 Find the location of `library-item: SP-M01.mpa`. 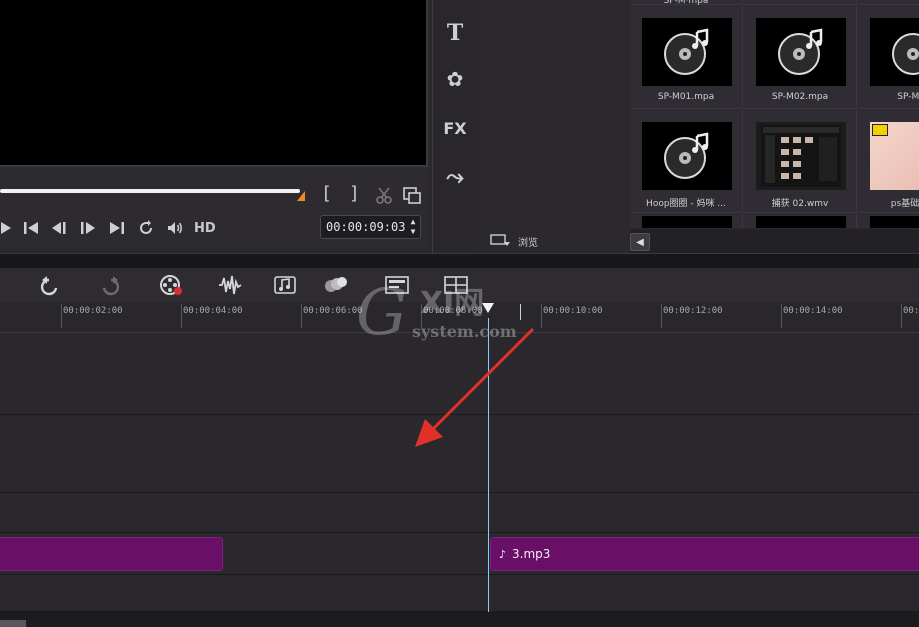

library-item: SP-M01.mpa is located at coordinates (686, 57).